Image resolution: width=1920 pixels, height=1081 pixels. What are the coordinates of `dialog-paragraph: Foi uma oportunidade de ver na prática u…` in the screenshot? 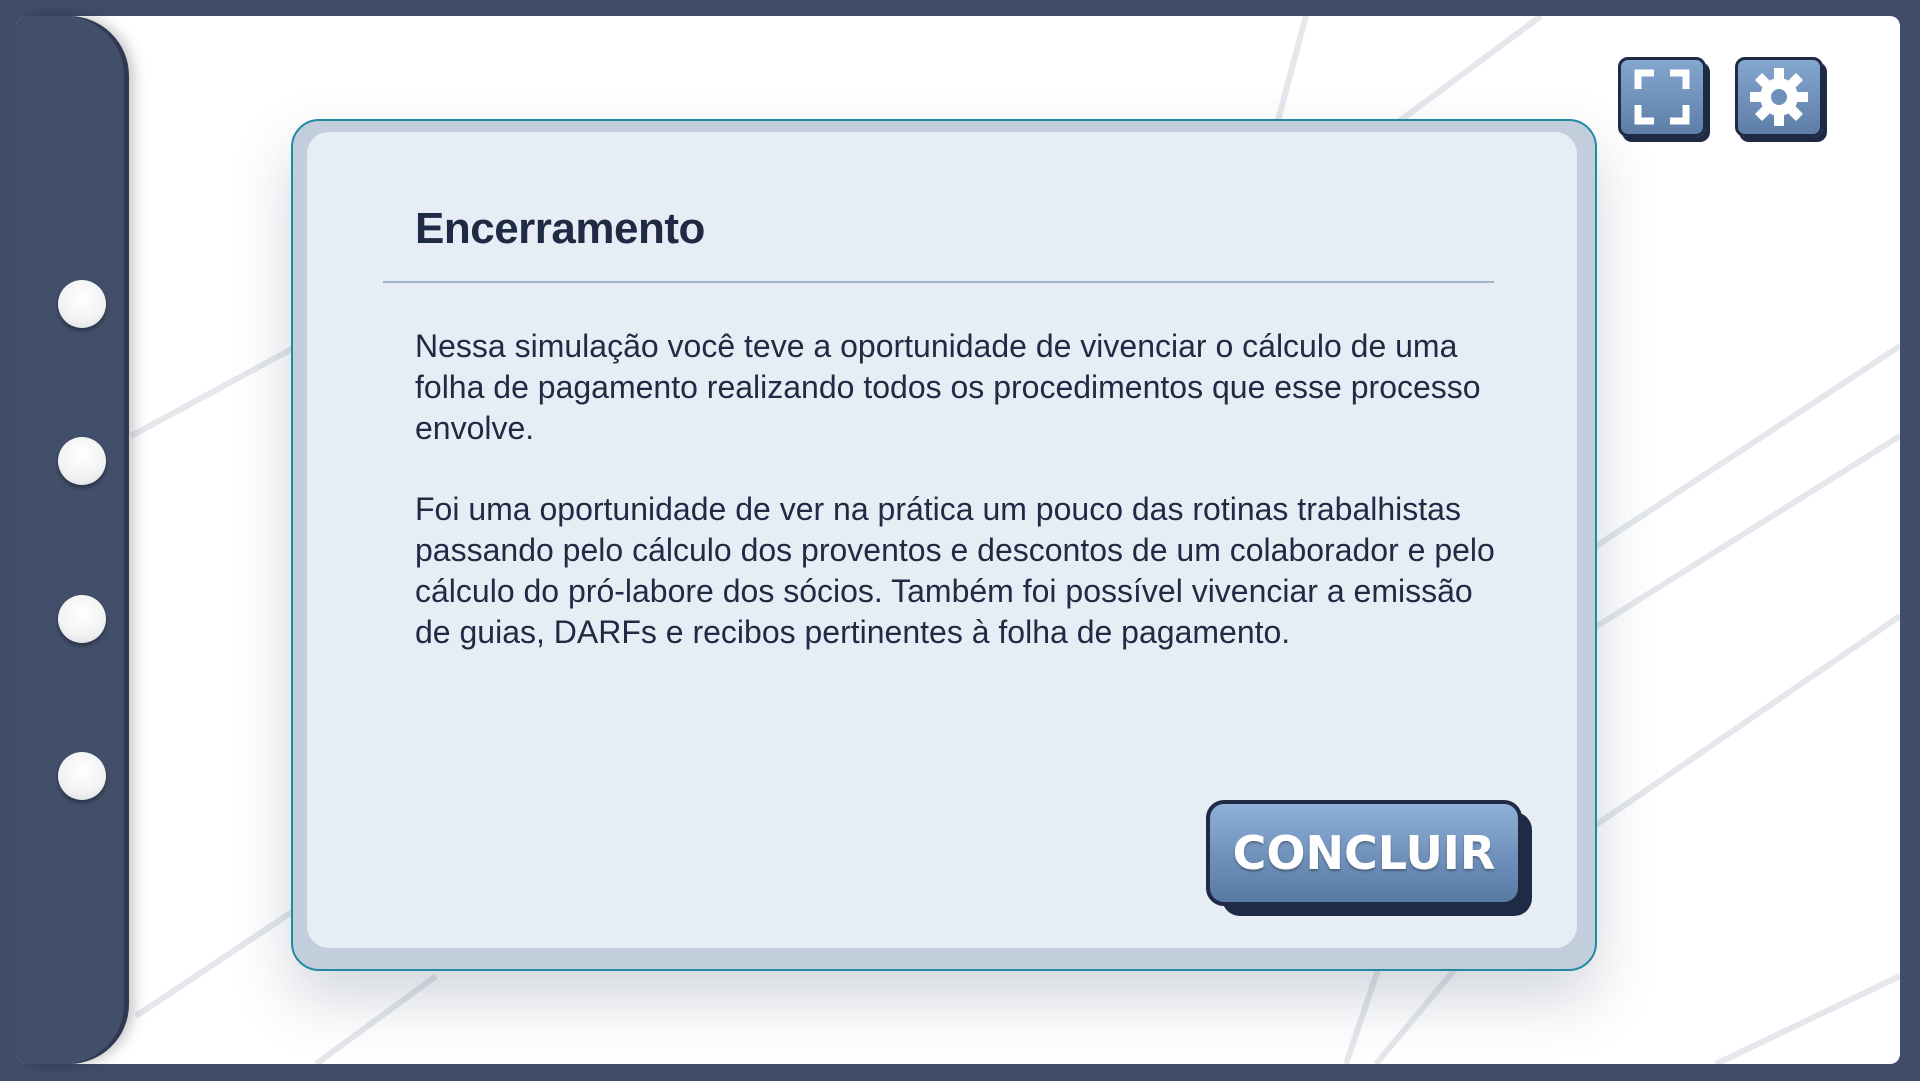 It's located at (955, 570).